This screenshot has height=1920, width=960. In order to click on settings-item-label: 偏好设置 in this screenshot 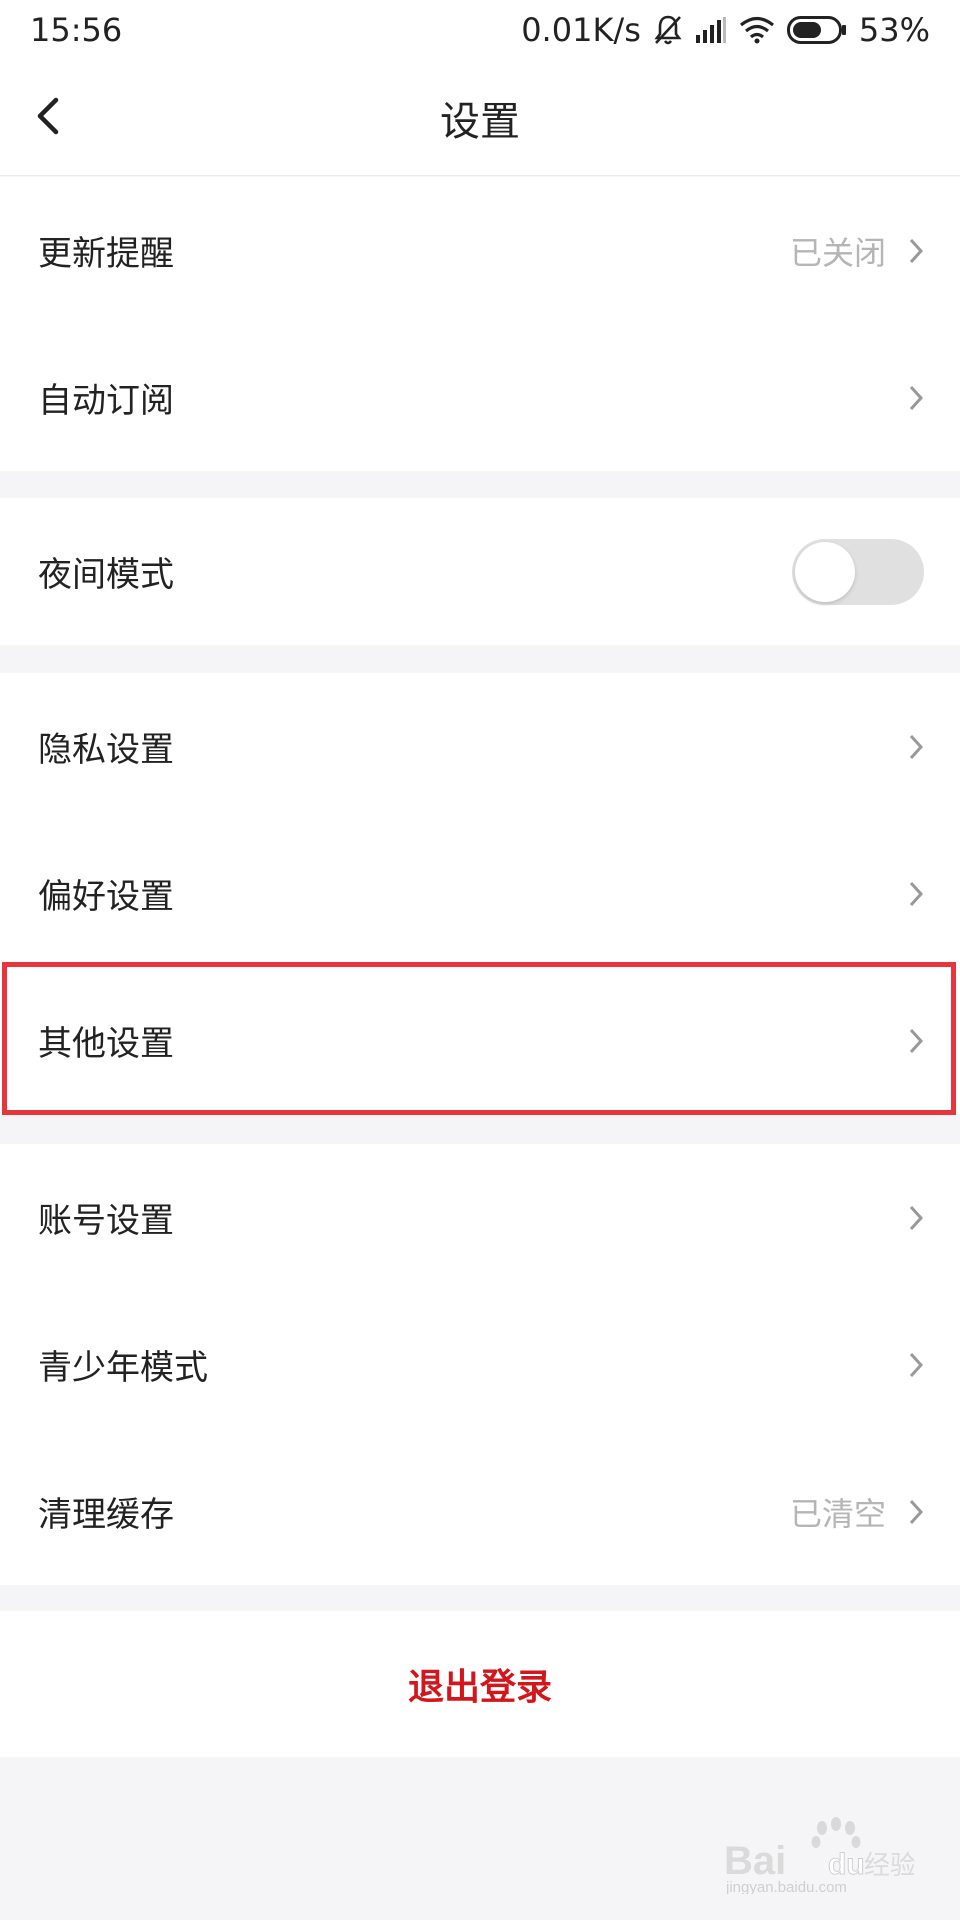, I will do `click(106, 897)`.